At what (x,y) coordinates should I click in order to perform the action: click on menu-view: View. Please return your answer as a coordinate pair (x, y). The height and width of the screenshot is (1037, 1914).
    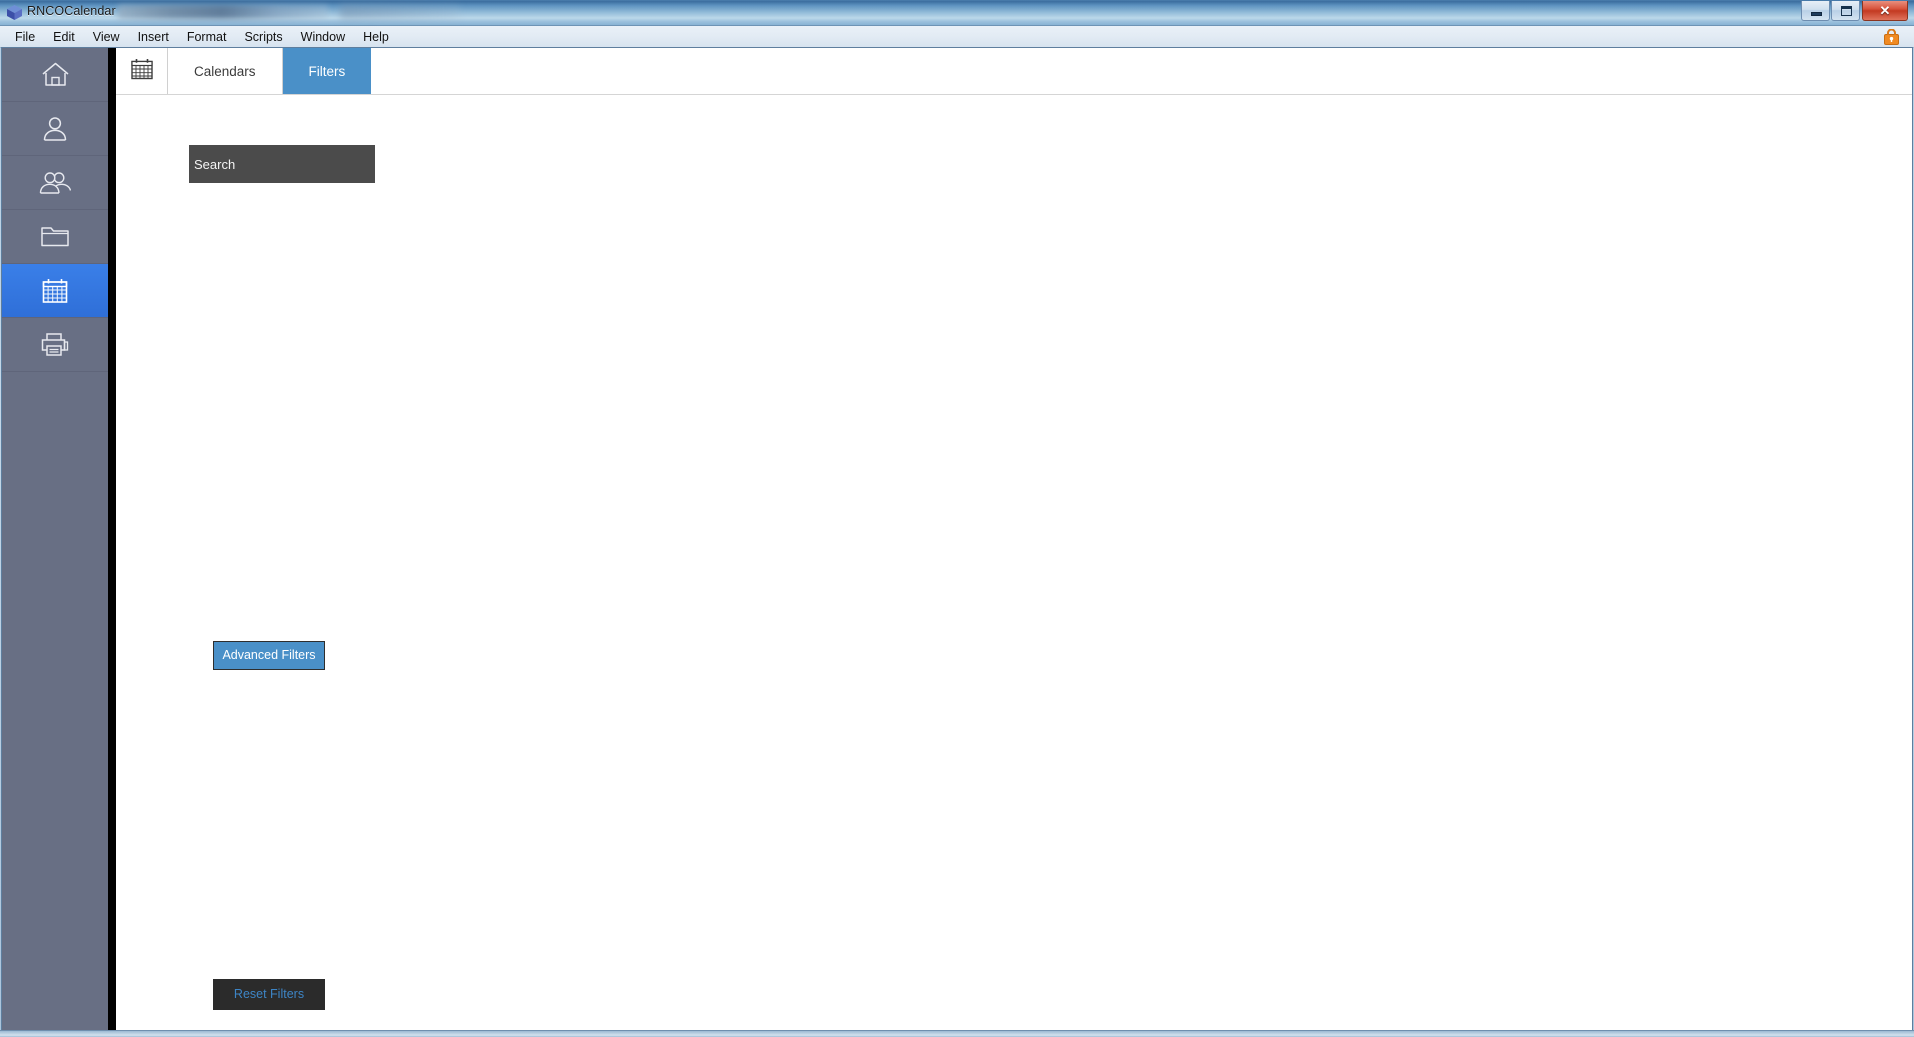
    Looking at the image, I should click on (106, 37).